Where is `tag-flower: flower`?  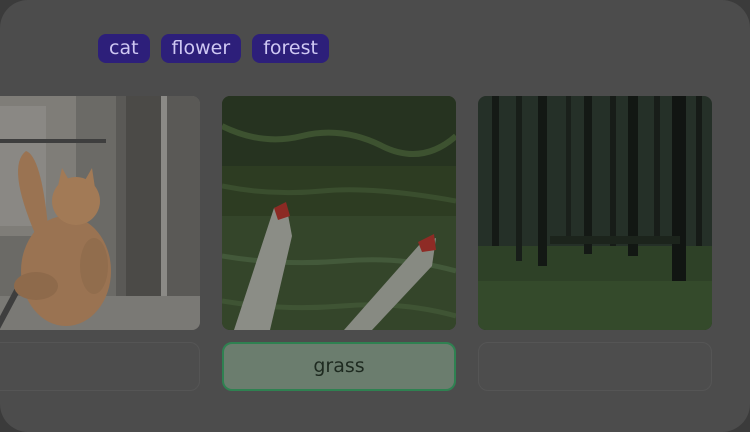 tag-flower: flower is located at coordinates (201, 48).